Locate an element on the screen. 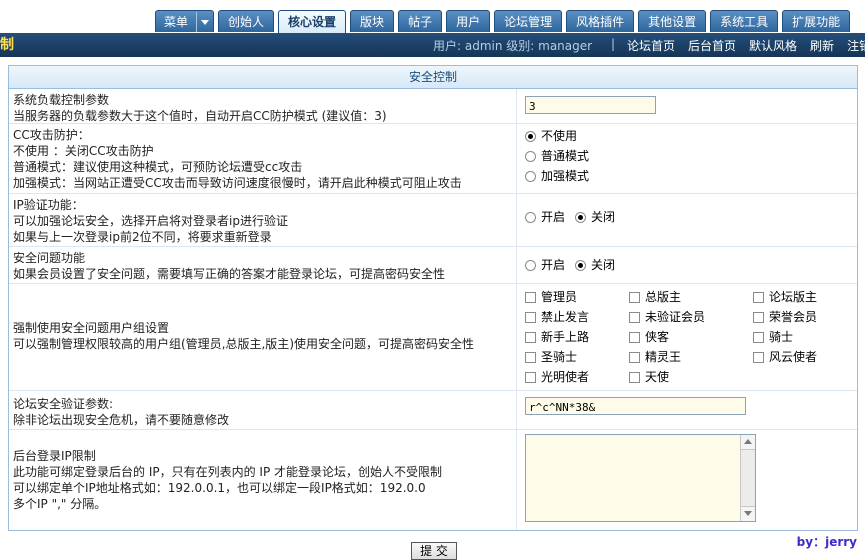 The height and width of the screenshot is (560, 865). tab-founder: 创始人 is located at coordinates (246, 21).